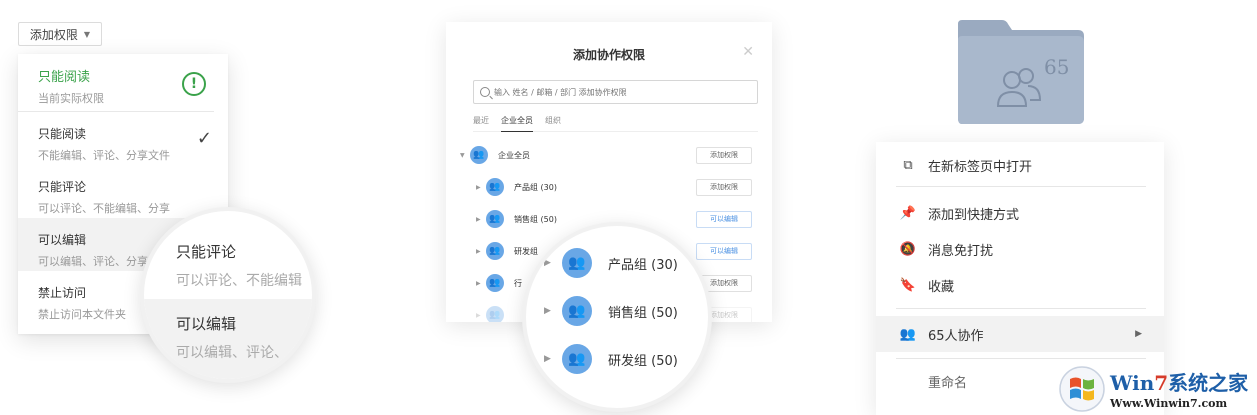  I want to click on dialog-tabs: 最近 企业全员 组织, so click(615, 123).